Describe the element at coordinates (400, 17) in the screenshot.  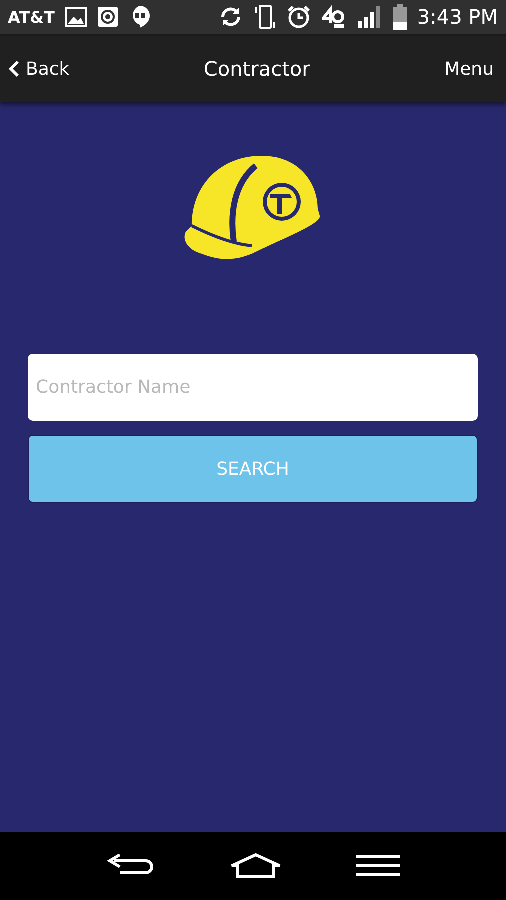
I see `battery-icon` at that location.